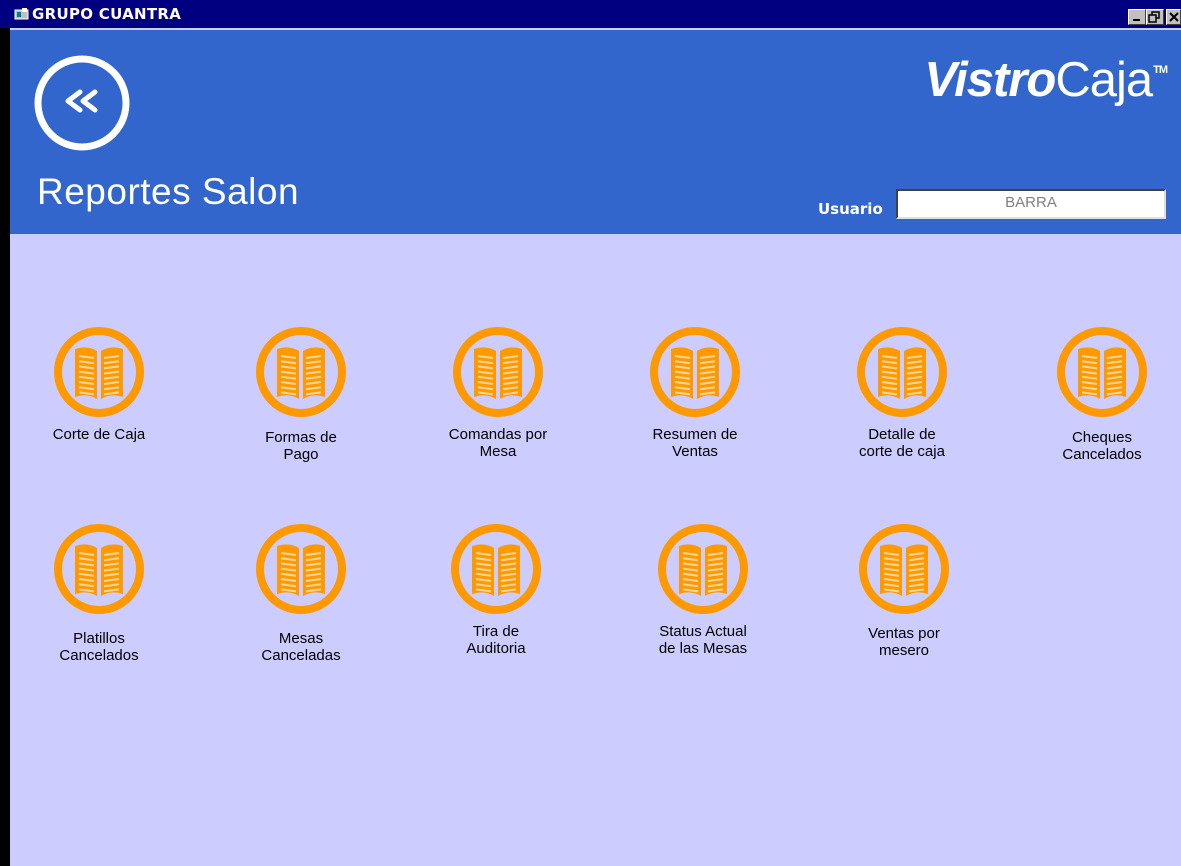 This screenshot has width=1181, height=866. What do you see at coordinates (850, 209) in the screenshot?
I see `user-label: Usuario` at bounding box center [850, 209].